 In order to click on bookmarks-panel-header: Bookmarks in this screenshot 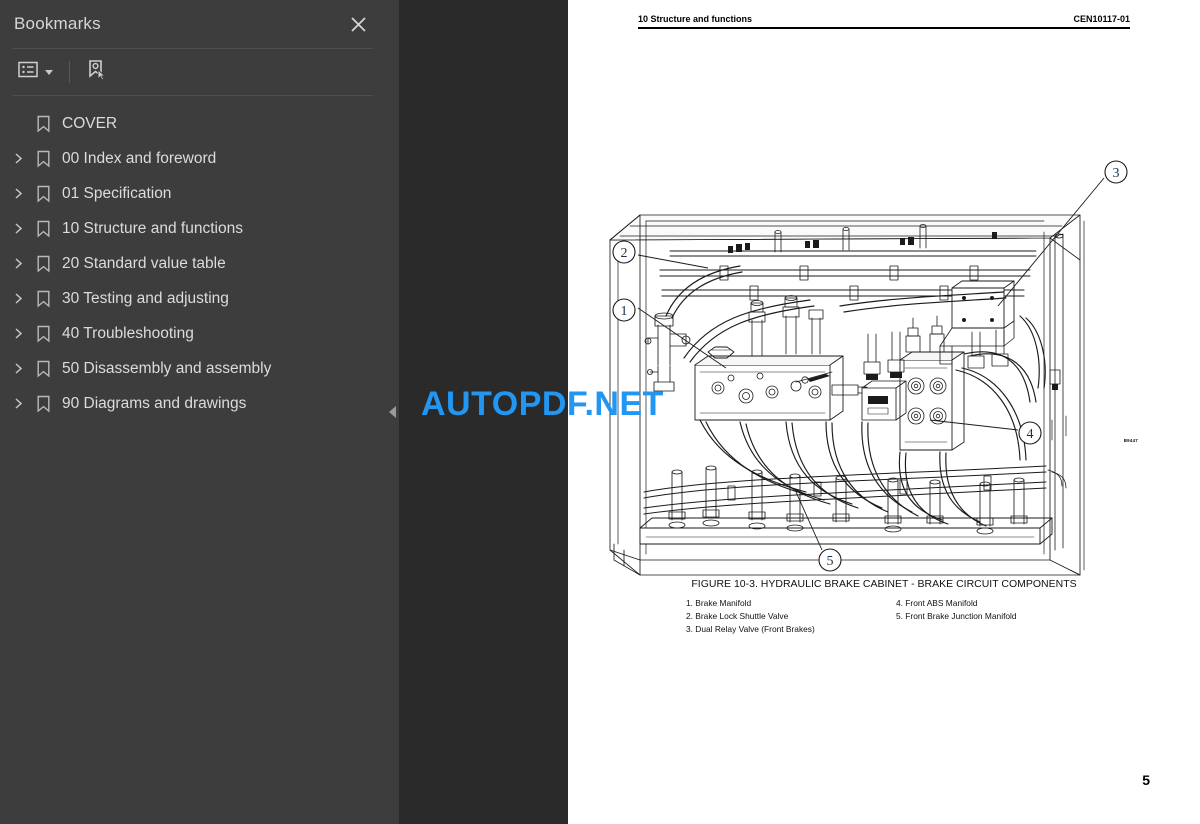, I will do `click(192, 24)`.